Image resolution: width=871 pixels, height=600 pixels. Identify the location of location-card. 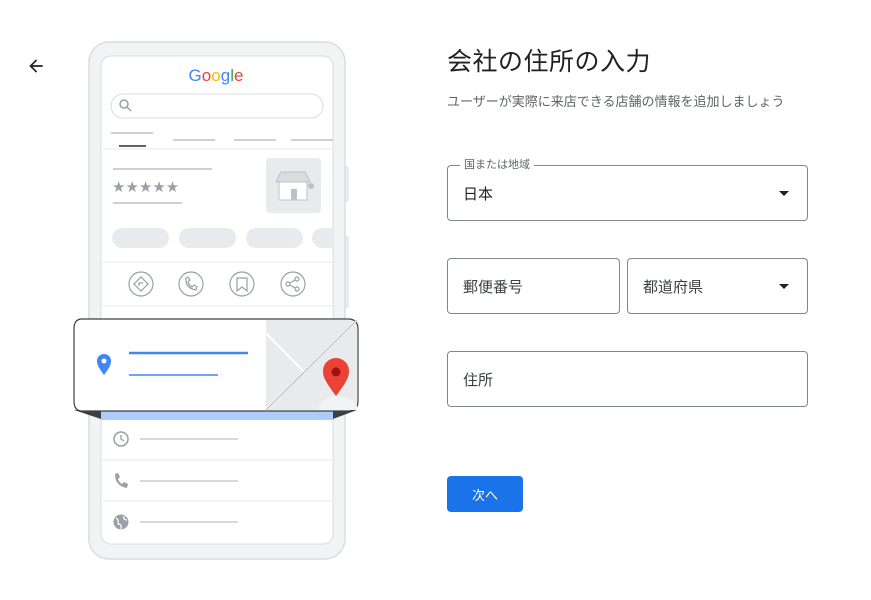
(216, 365).